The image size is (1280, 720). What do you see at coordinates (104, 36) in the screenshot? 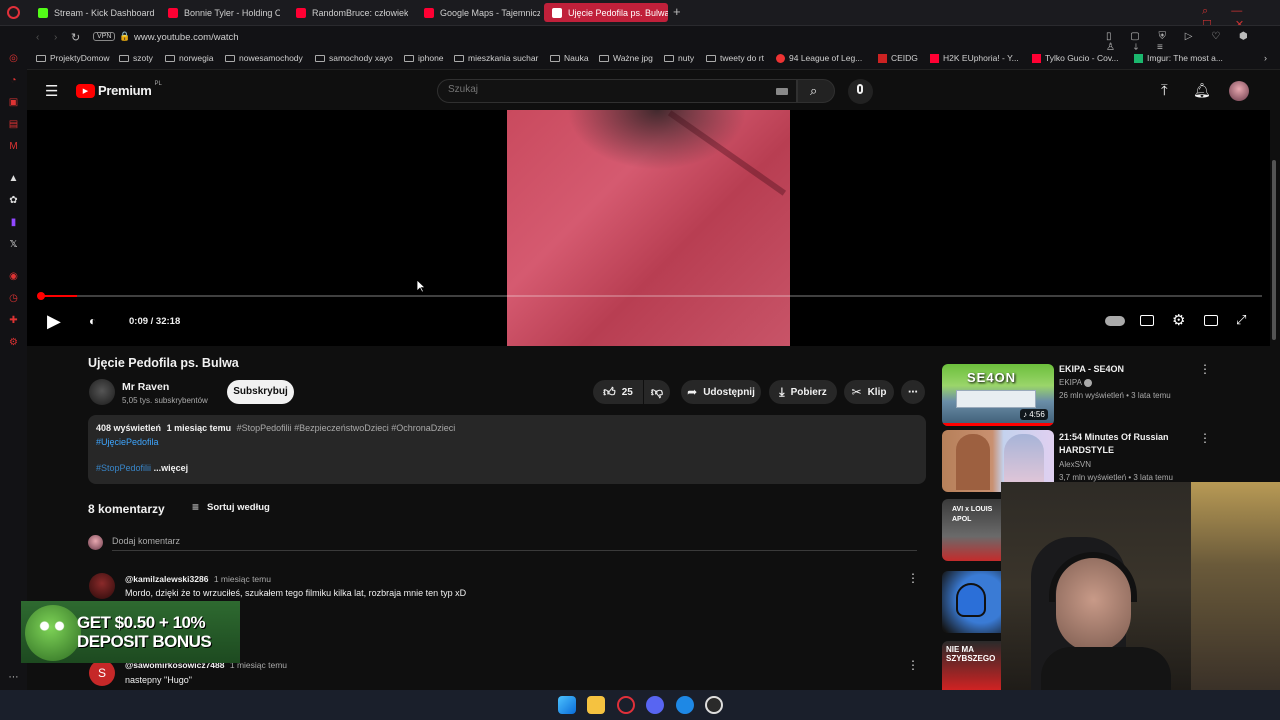
I see `vpn-badge: VPN` at bounding box center [104, 36].